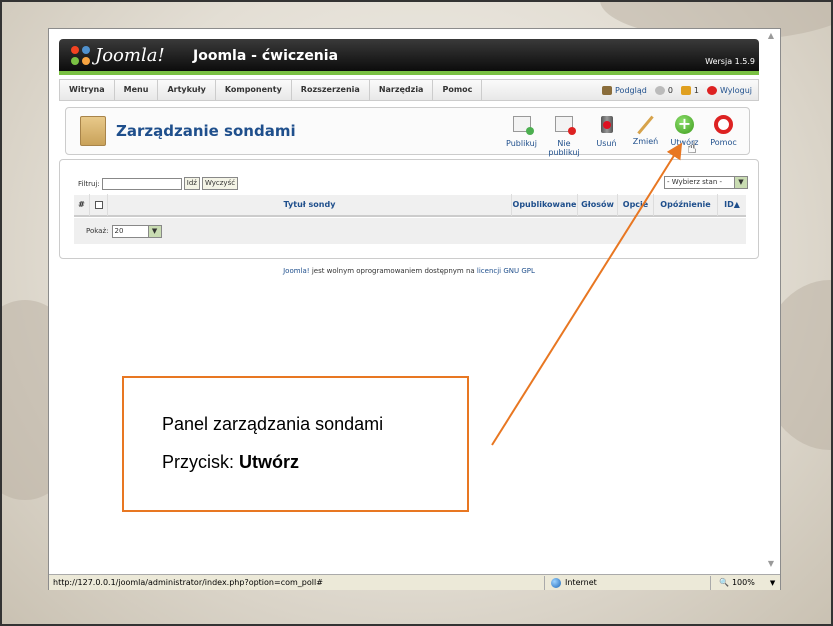  I want to click on col-select-all, so click(99, 205).